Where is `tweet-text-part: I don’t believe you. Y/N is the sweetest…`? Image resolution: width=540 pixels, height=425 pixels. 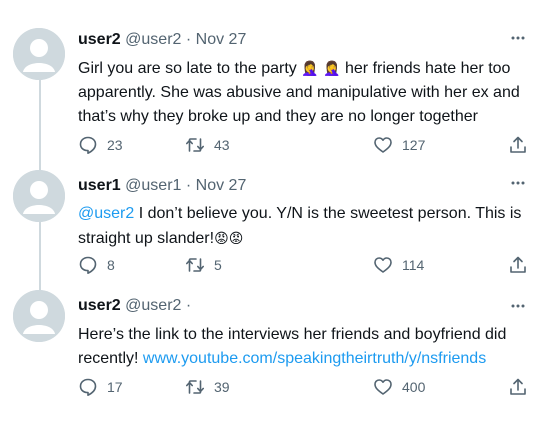 tweet-text-part: I don’t believe you. Y/N is the sweetest… is located at coordinates (300, 226).